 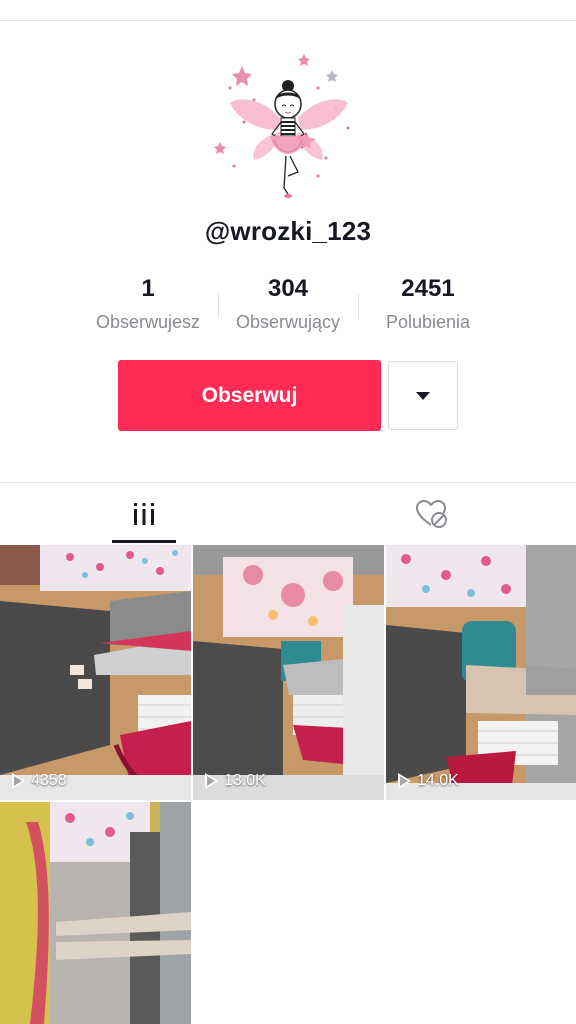 I want to click on tab-active-indicator, so click(x=144, y=541).